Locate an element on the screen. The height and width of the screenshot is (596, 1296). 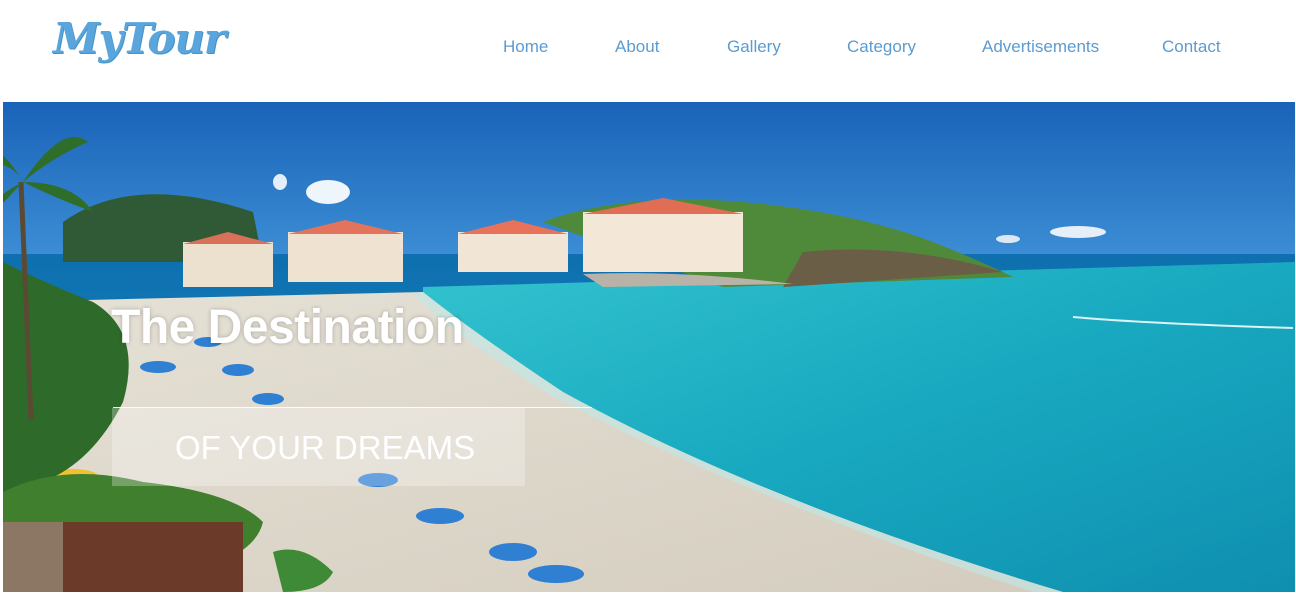
nav-link-about: About is located at coordinates (637, 47).